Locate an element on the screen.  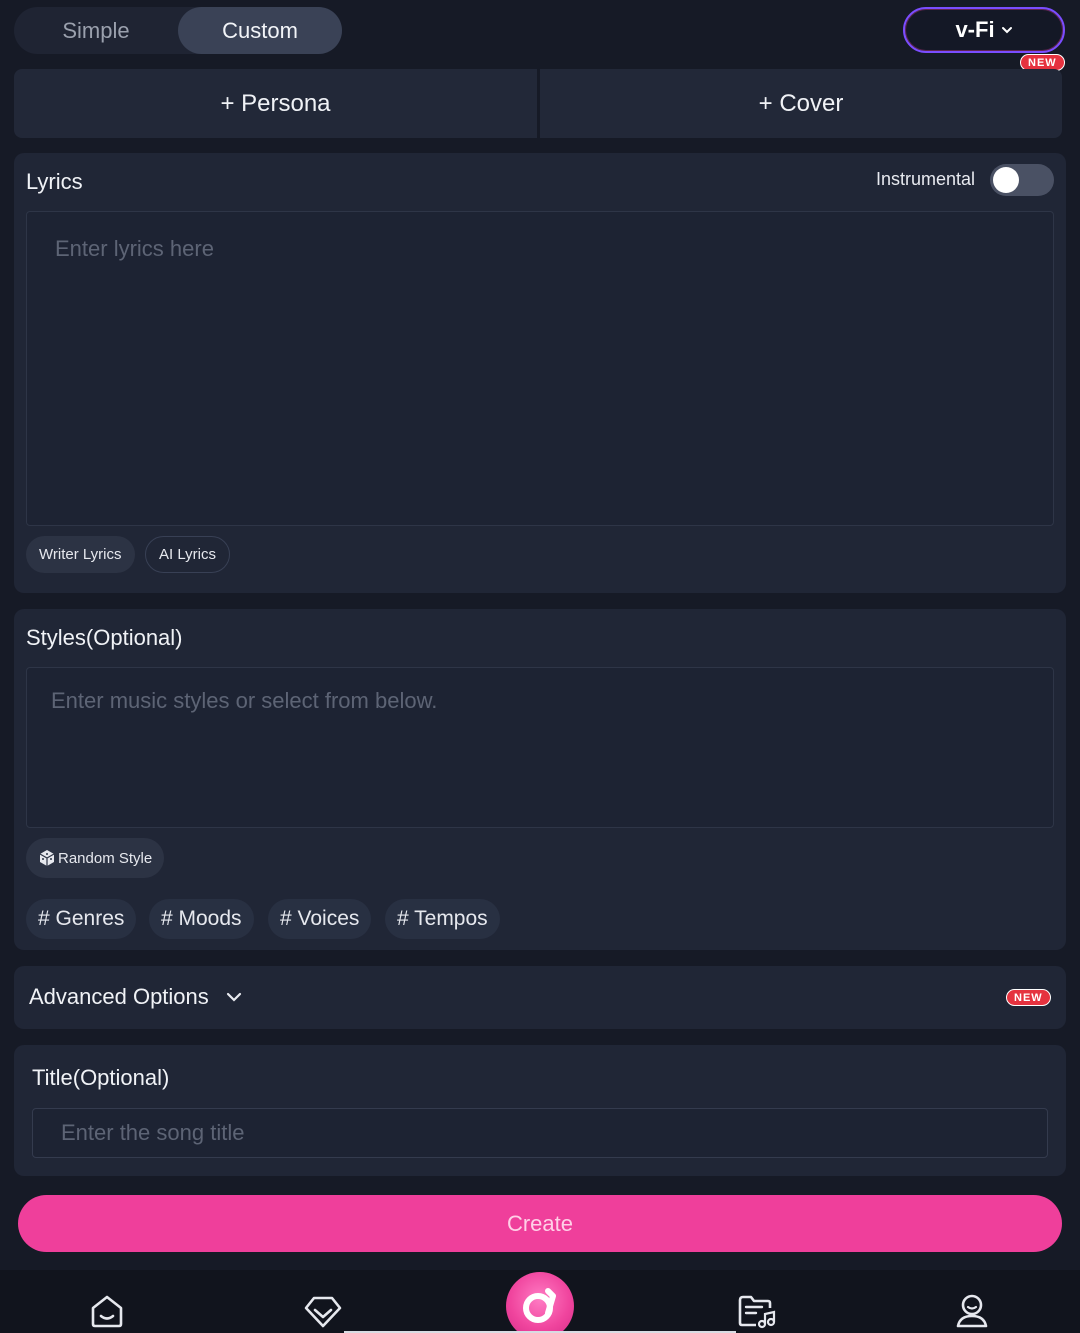
styles-textarea: Enter music styles or select from below. is located at coordinates (540, 747).